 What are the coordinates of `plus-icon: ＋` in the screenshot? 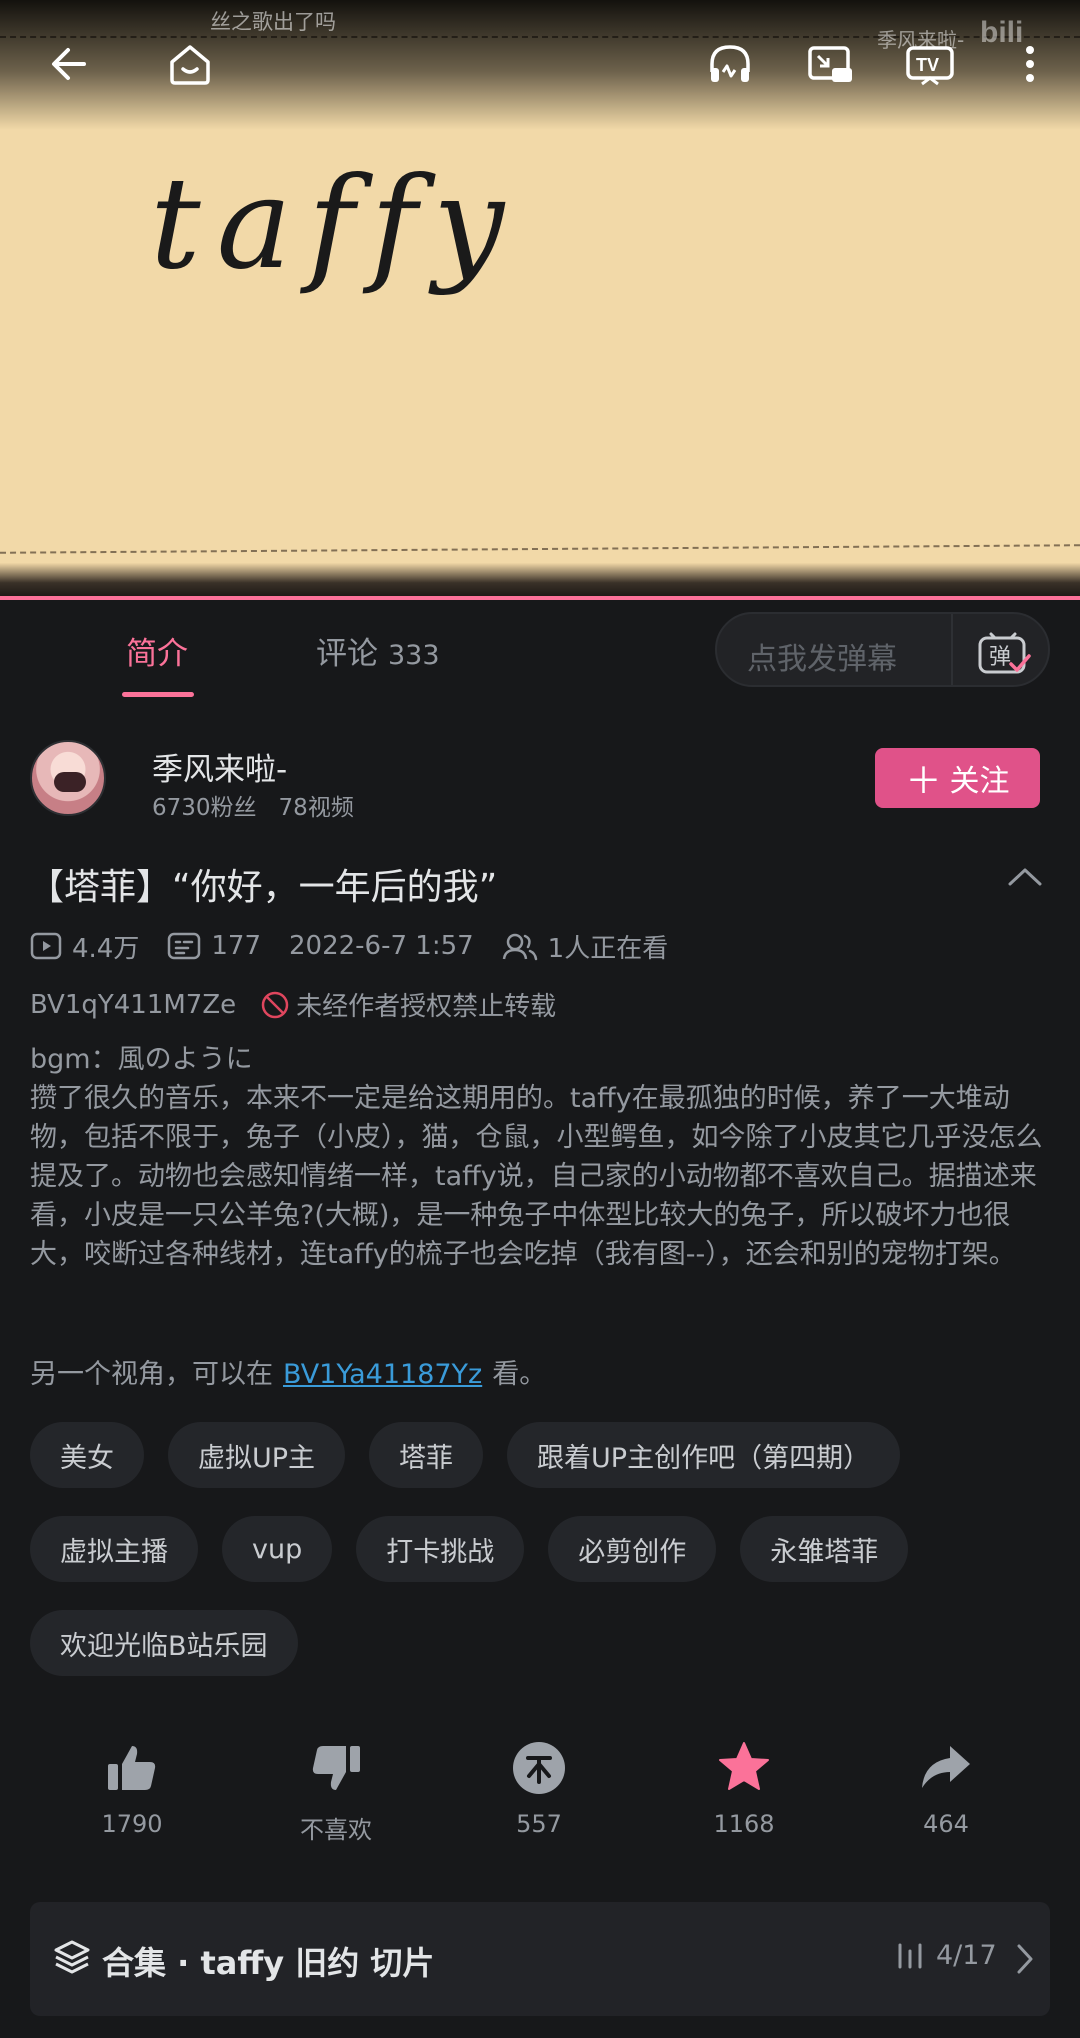 It's located at (923, 781).